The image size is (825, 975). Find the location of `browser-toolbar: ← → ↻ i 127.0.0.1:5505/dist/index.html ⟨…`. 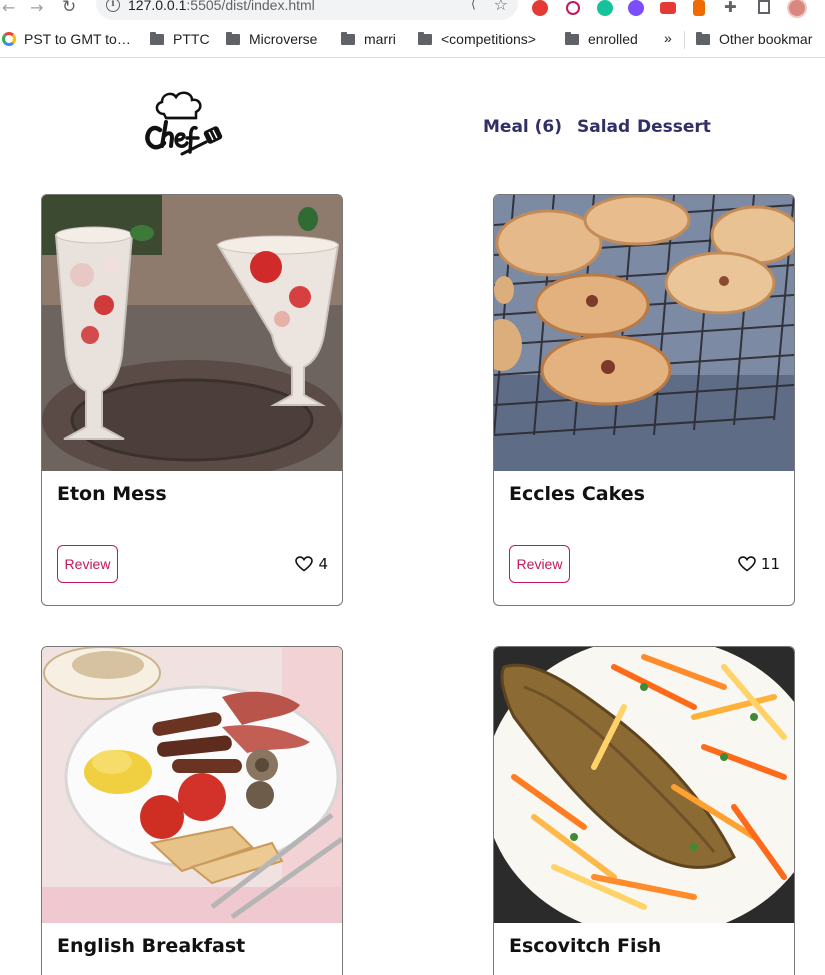

browser-toolbar: ← → ↻ i 127.0.0.1:5505/dist/index.html ⟨… is located at coordinates (412, 10).